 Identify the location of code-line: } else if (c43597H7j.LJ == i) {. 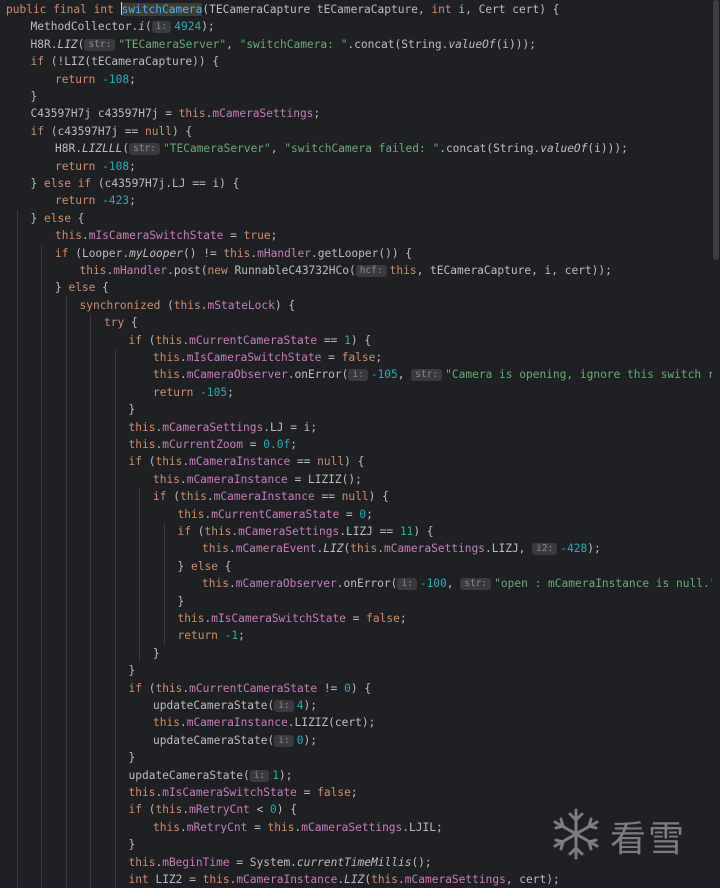
(135, 183).